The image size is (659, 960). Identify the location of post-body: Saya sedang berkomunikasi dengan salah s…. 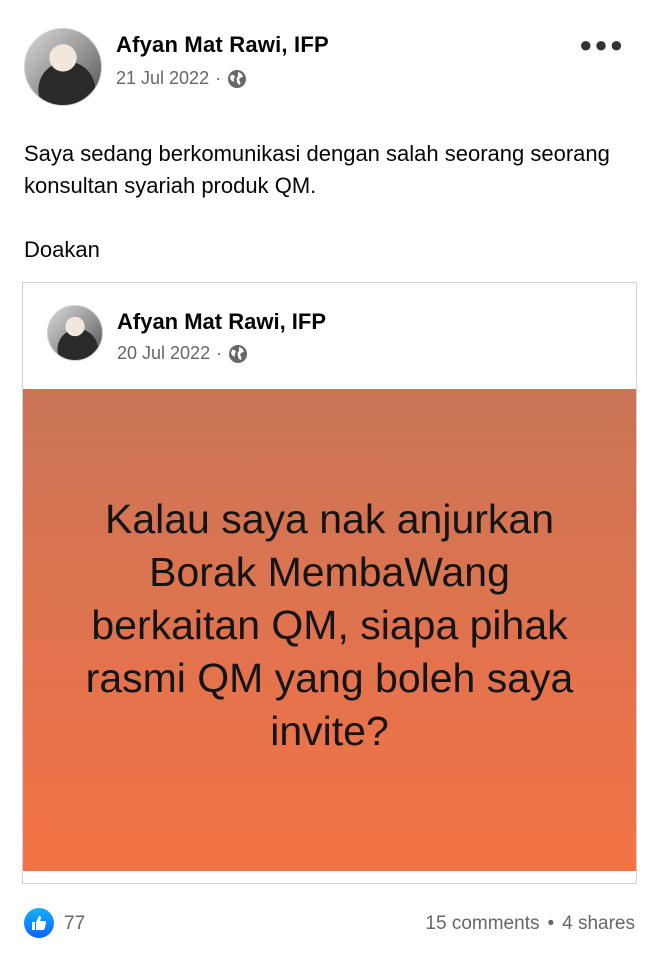
(329, 202).